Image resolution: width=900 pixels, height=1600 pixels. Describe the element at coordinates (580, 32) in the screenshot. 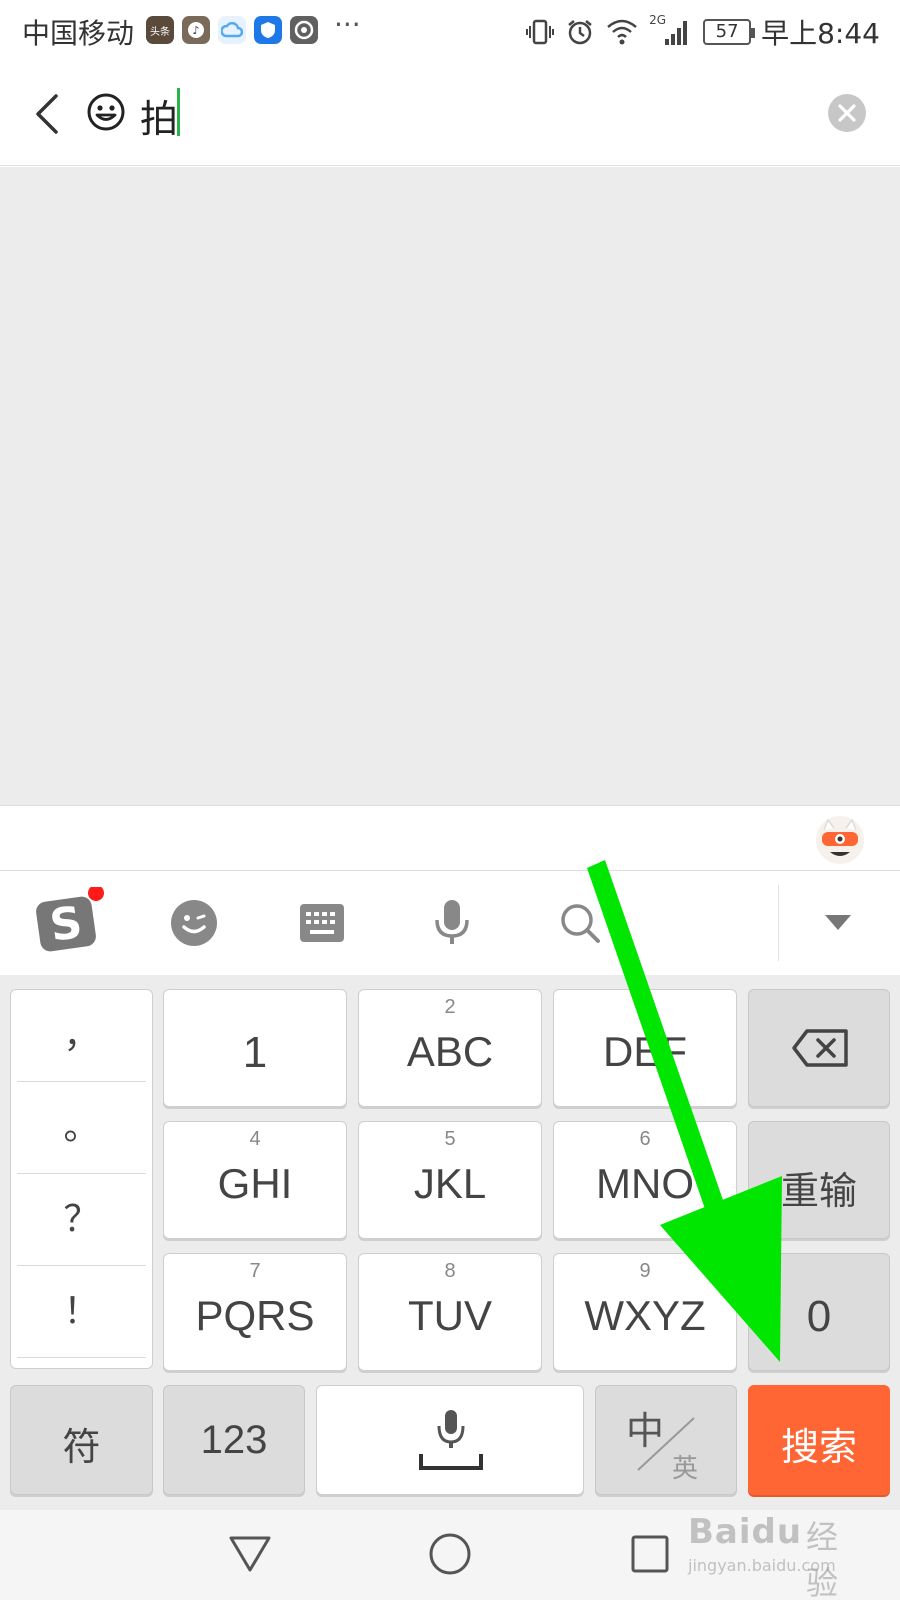

I see `alarm-icon` at that location.